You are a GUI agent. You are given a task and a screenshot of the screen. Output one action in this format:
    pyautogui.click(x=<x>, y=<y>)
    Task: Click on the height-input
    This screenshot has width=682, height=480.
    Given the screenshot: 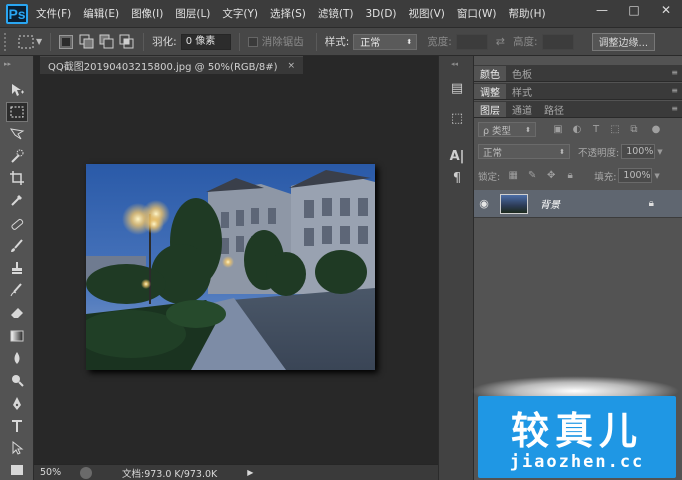 What is the action you would take?
    pyautogui.click(x=557, y=41)
    